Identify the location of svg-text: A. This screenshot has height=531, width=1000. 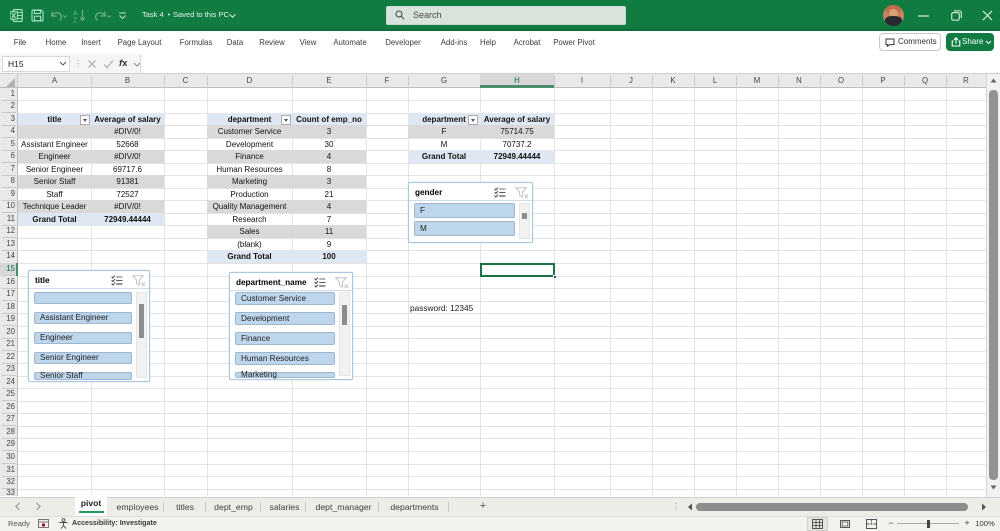
(75, 14).